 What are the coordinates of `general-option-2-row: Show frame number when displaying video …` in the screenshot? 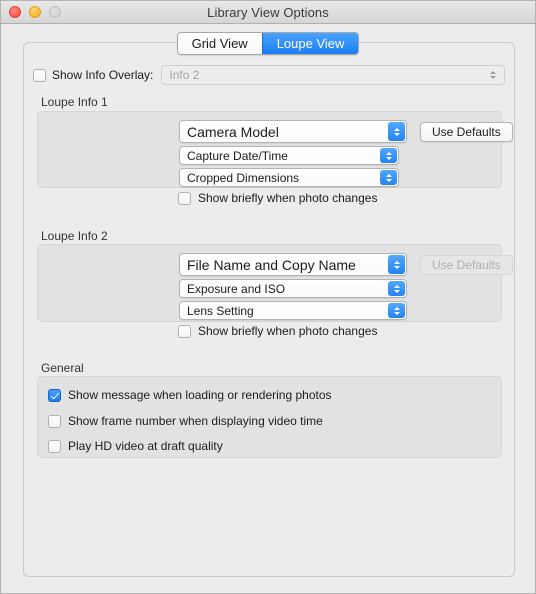 It's located at (185, 421).